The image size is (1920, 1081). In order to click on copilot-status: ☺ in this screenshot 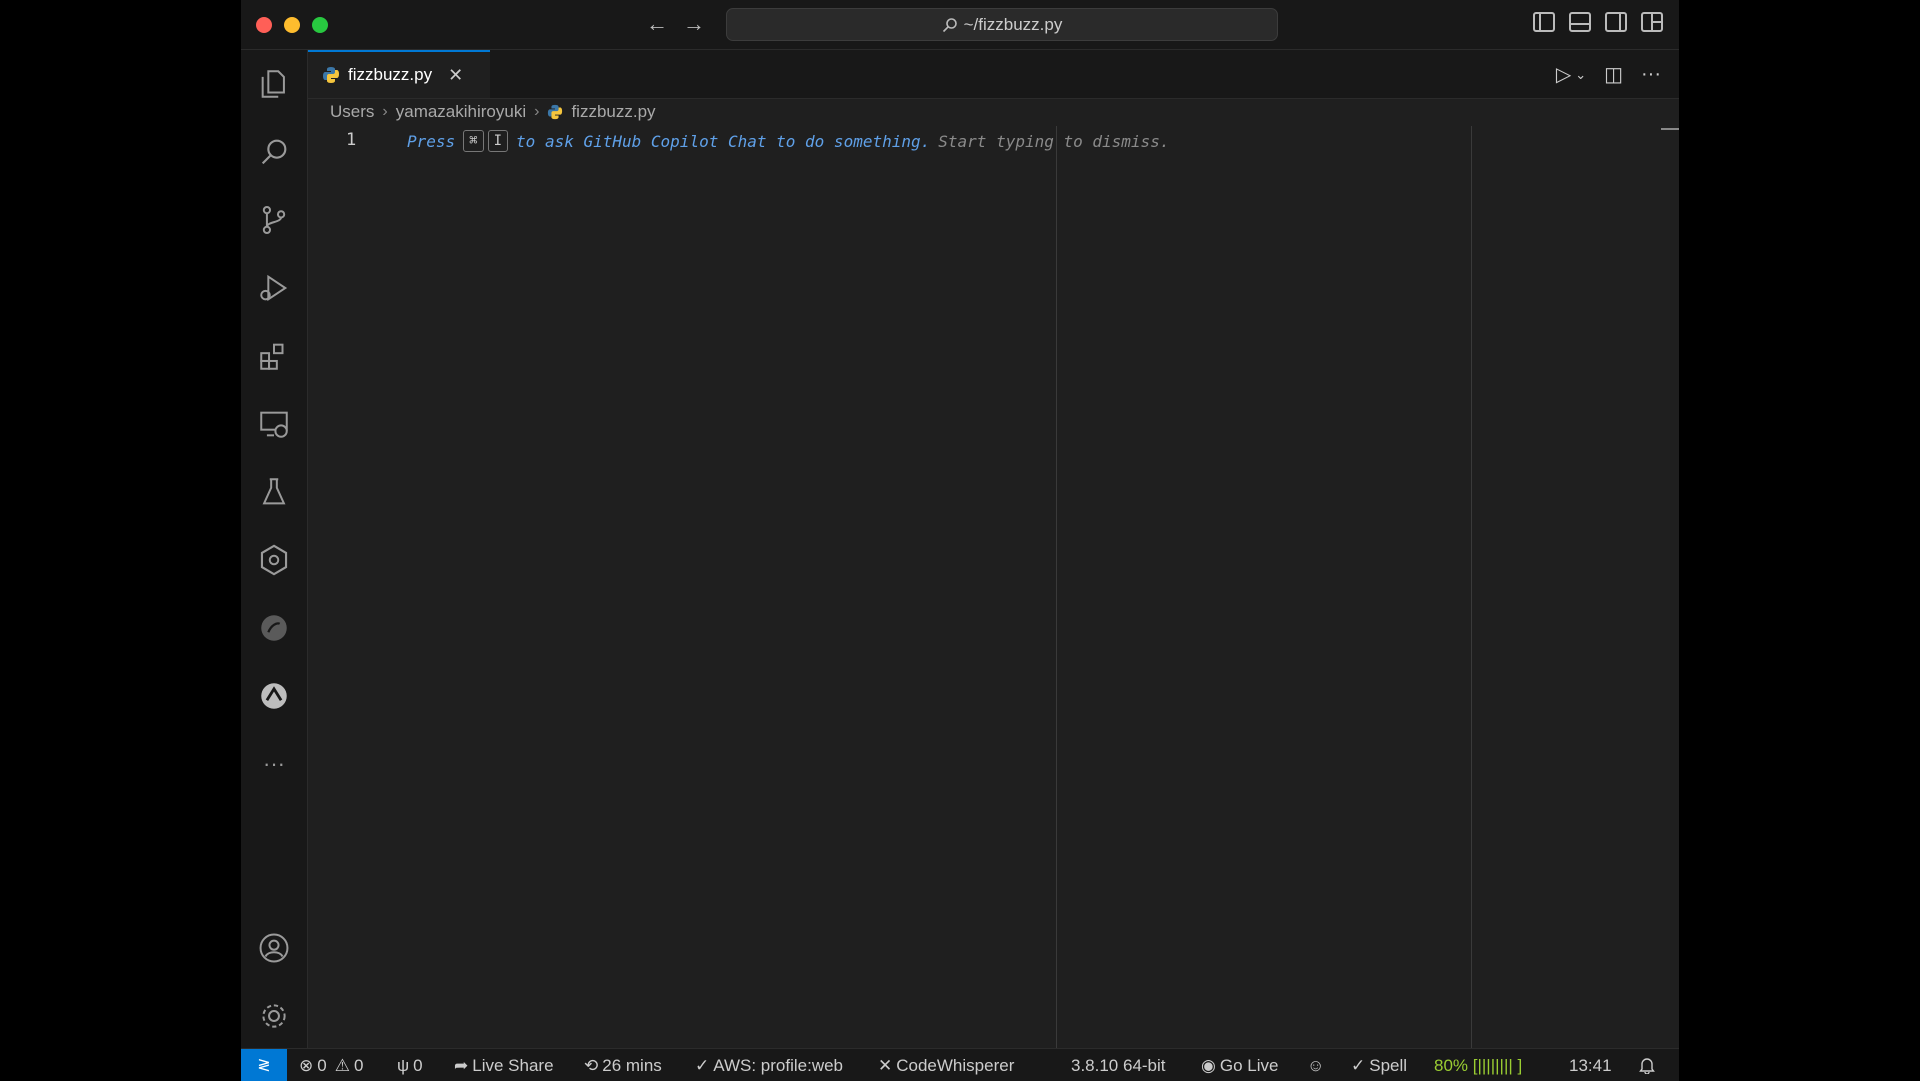, I will do `click(1315, 1066)`.